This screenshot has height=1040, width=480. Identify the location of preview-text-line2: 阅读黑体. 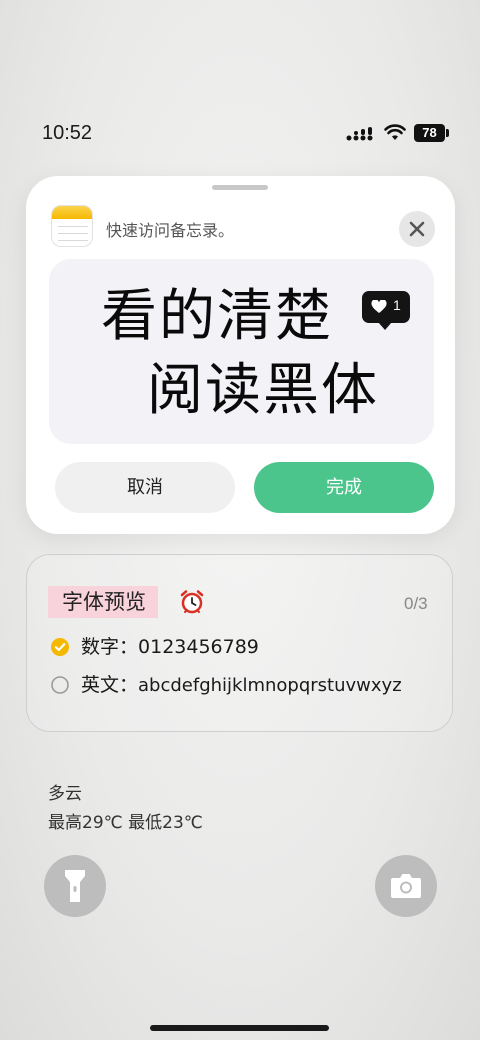
(263, 390).